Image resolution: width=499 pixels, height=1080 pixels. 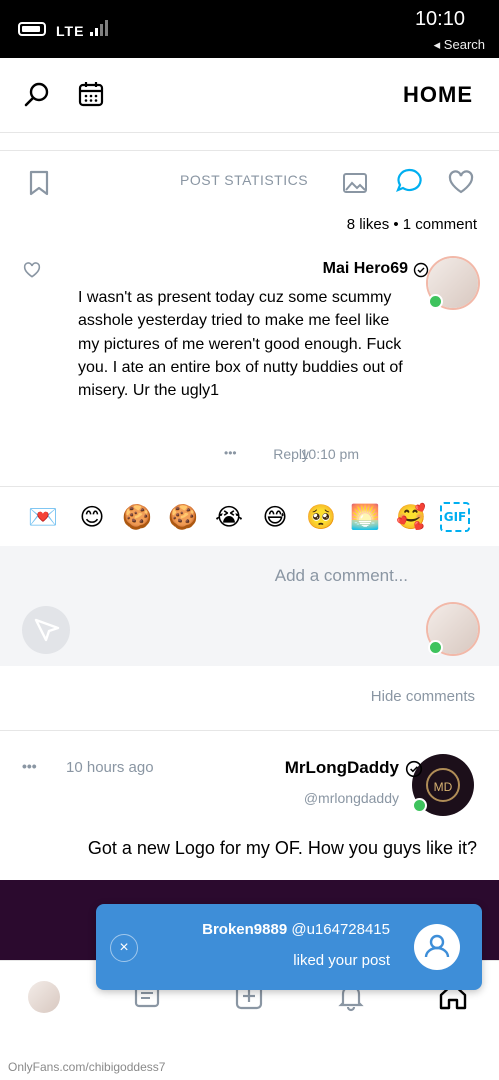 What do you see at coordinates (443, 785) in the screenshot?
I see `logo-badge: MD` at bounding box center [443, 785].